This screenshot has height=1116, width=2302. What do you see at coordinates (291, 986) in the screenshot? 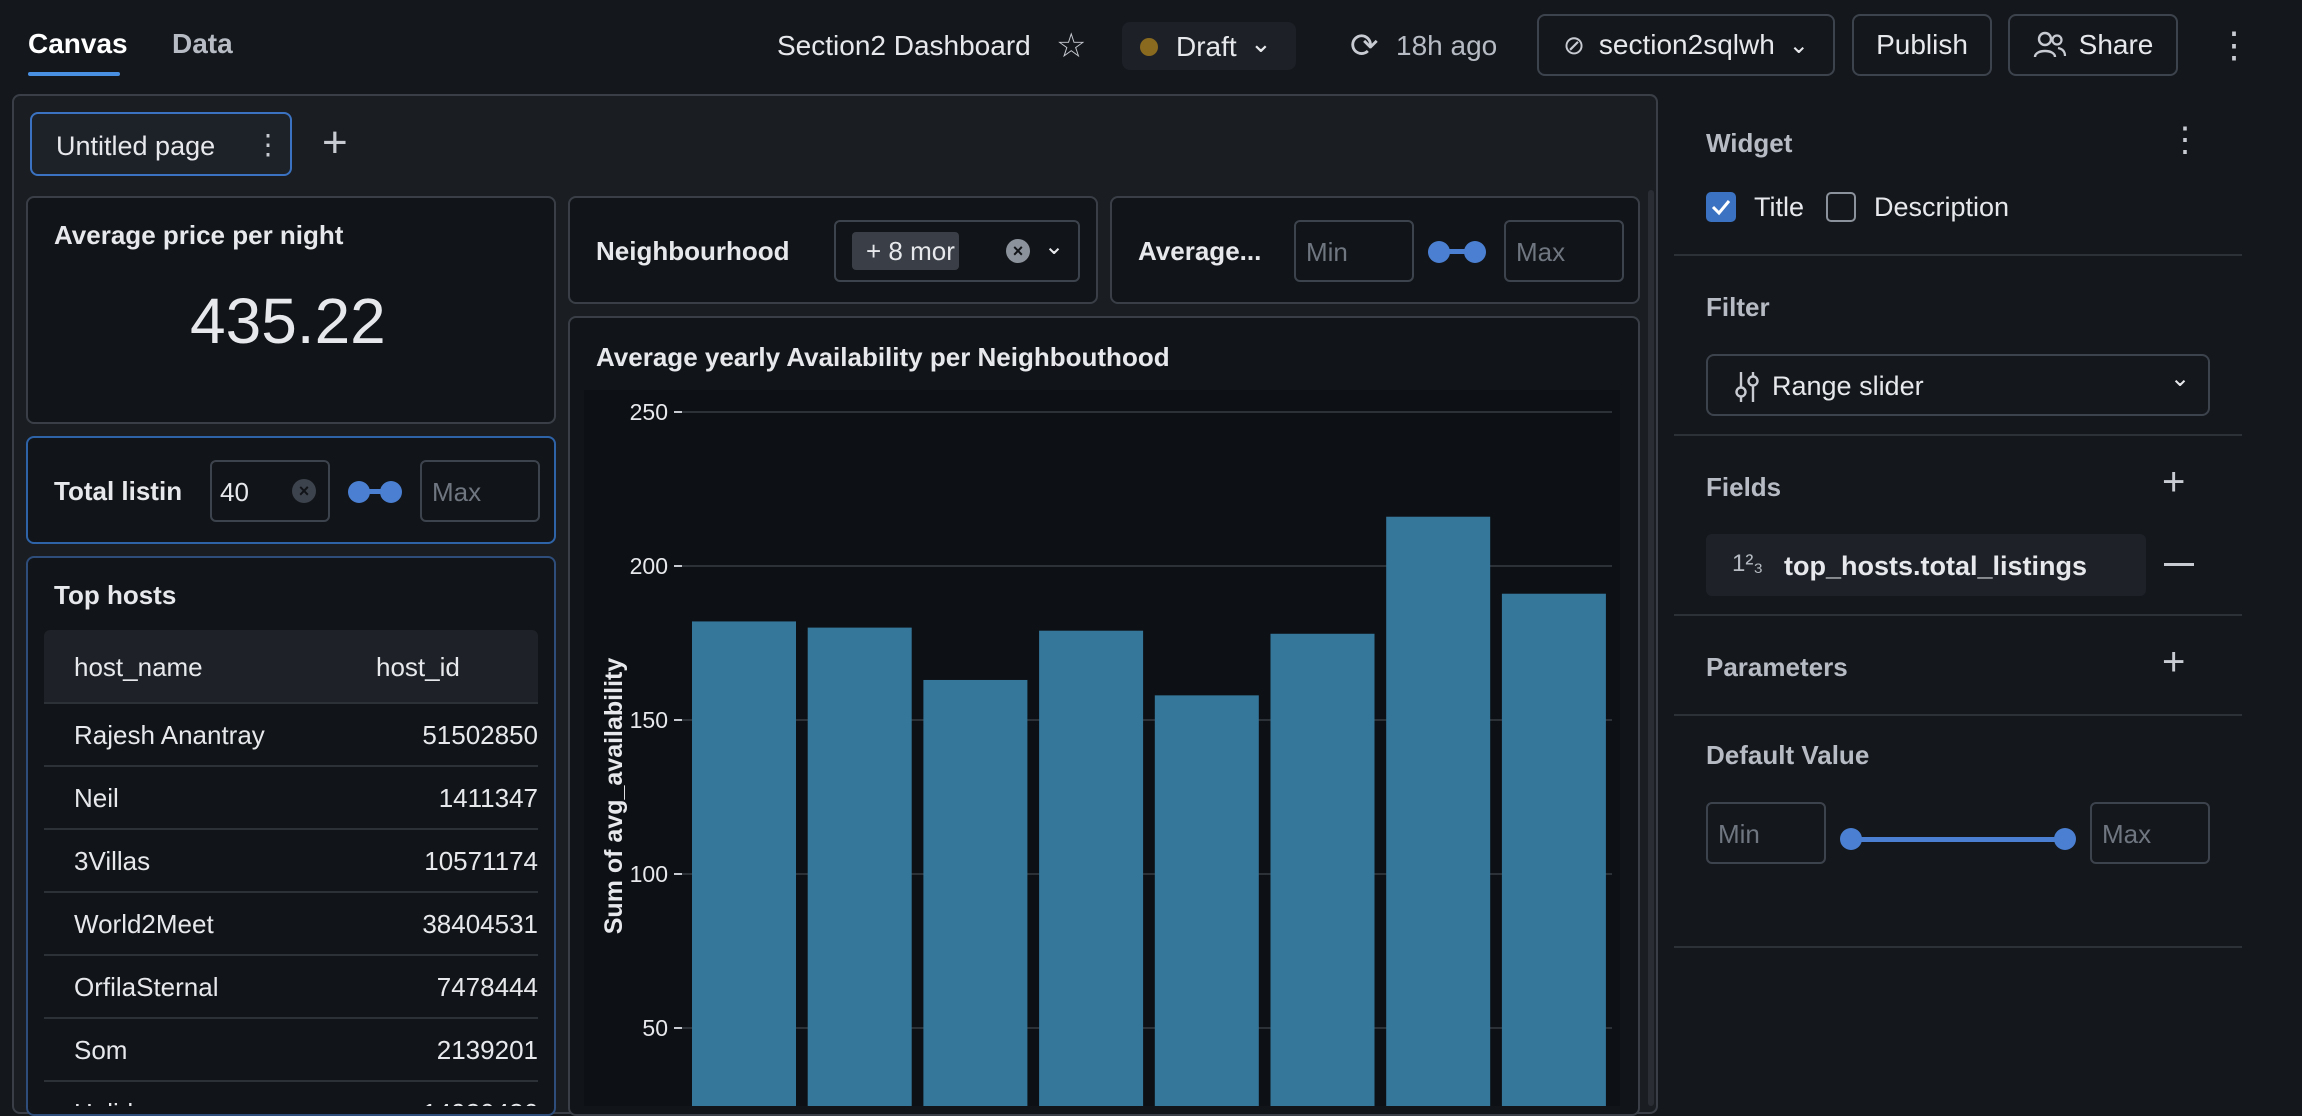
I see `table-row: OrfilaSternal 7478444` at bounding box center [291, 986].